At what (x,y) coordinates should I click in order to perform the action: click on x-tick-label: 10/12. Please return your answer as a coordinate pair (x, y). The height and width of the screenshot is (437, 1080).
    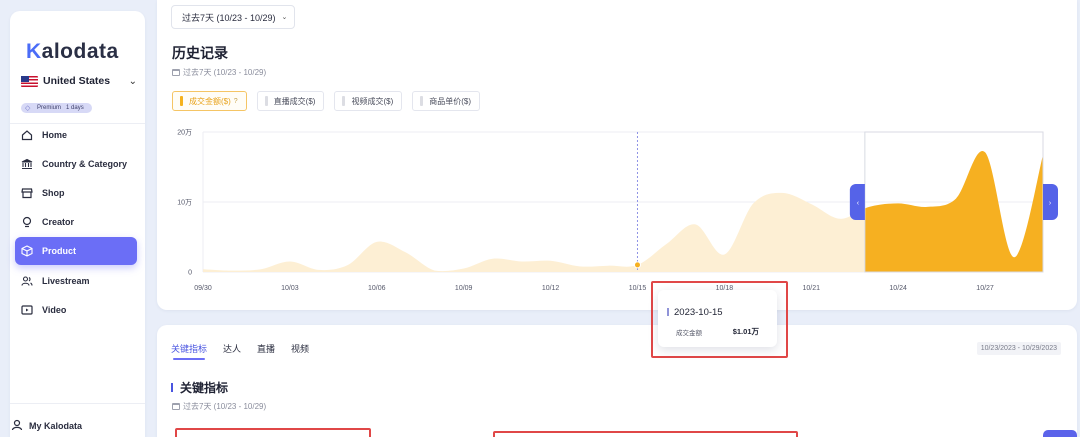
    Looking at the image, I should click on (551, 288).